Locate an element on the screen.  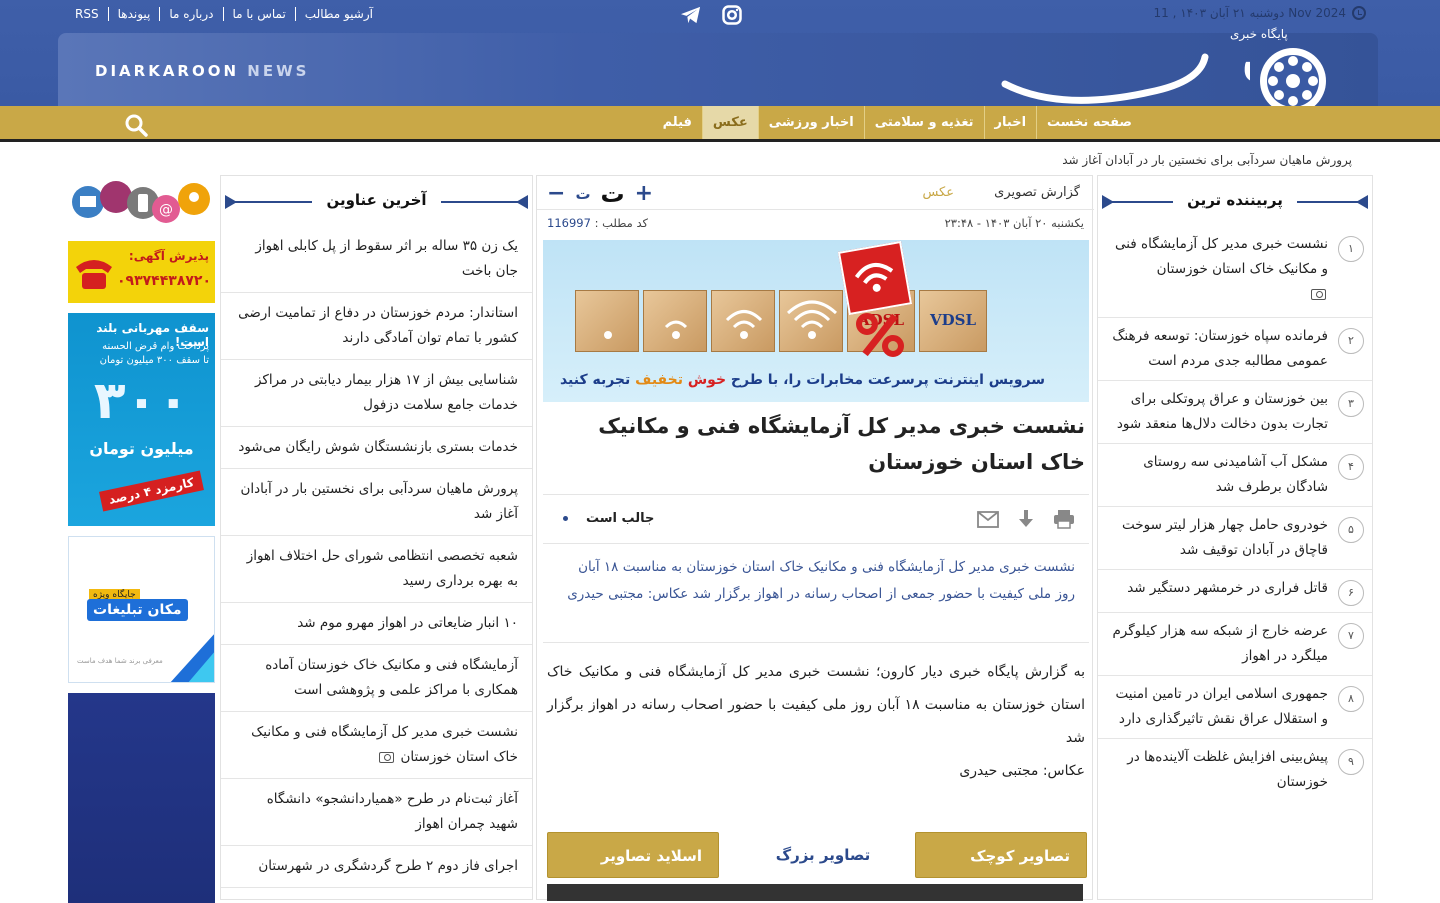
font-increase-icon: + is located at coordinates (644, 194).